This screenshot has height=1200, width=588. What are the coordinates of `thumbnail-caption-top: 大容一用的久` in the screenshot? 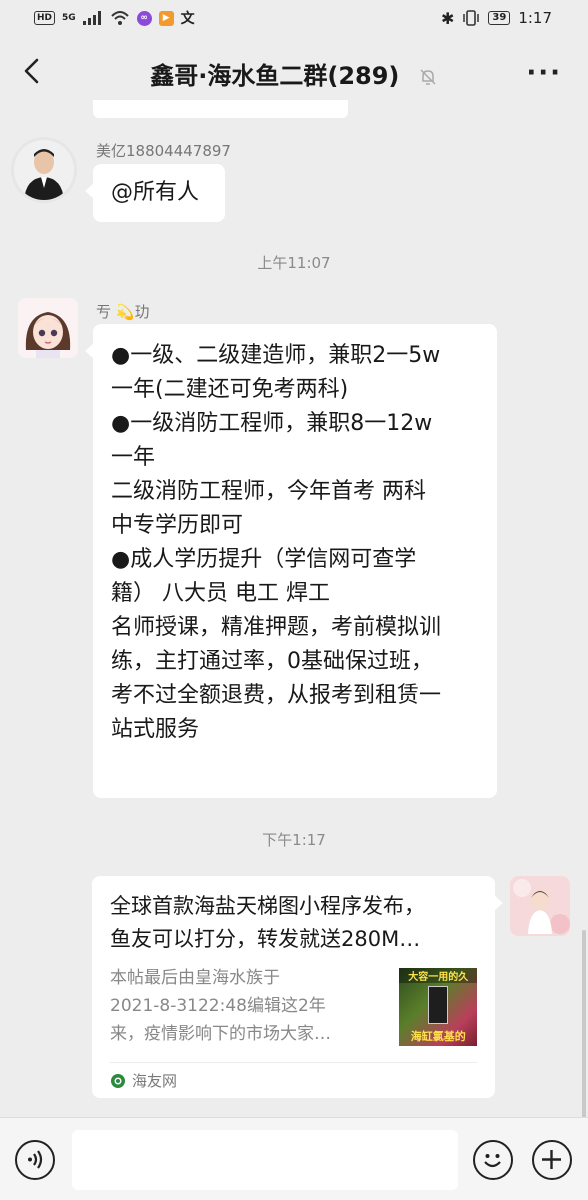 It's located at (438, 975).